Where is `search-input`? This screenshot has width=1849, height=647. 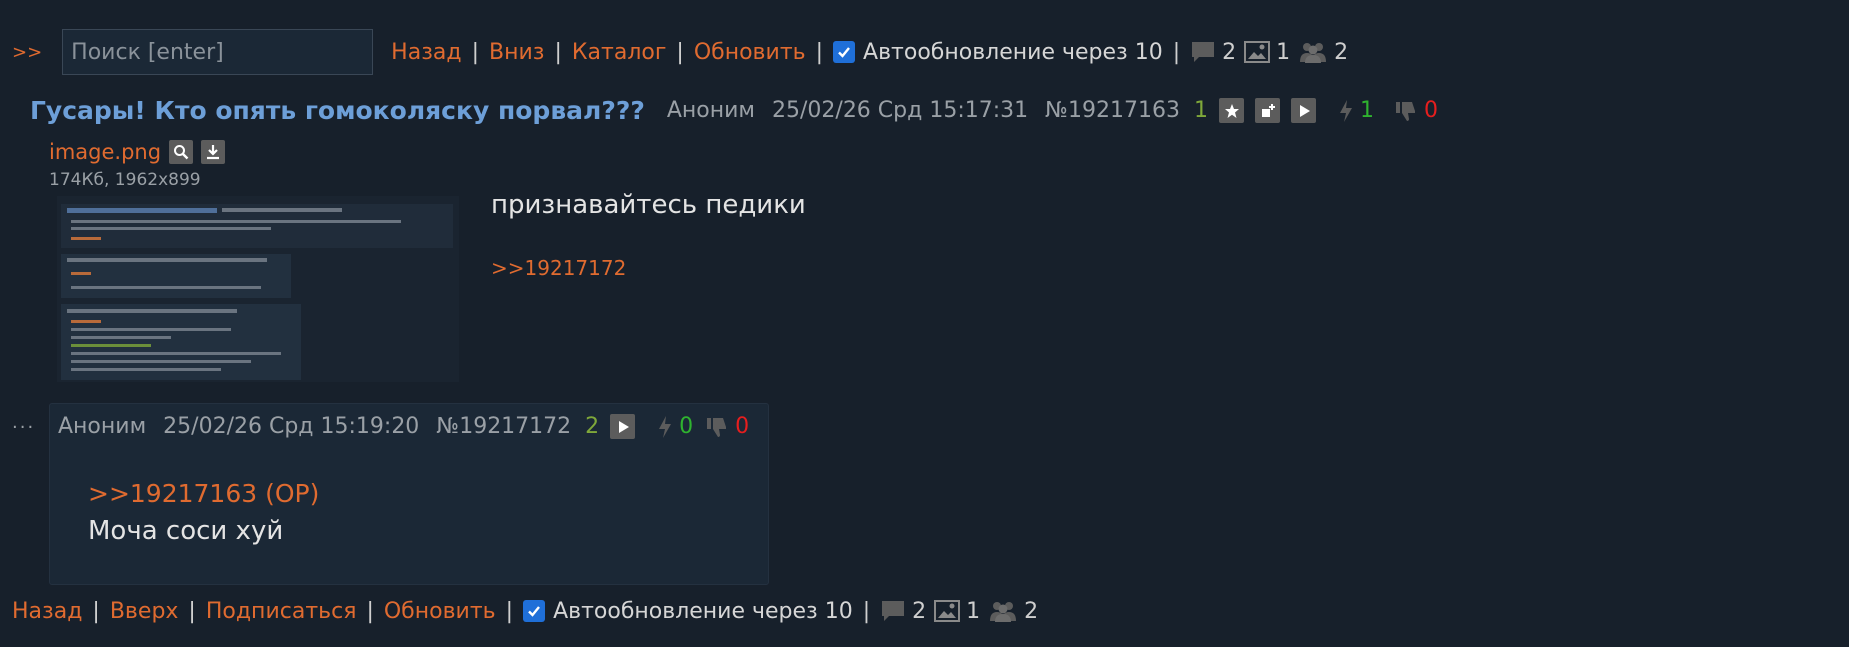 search-input is located at coordinates (218, 52).